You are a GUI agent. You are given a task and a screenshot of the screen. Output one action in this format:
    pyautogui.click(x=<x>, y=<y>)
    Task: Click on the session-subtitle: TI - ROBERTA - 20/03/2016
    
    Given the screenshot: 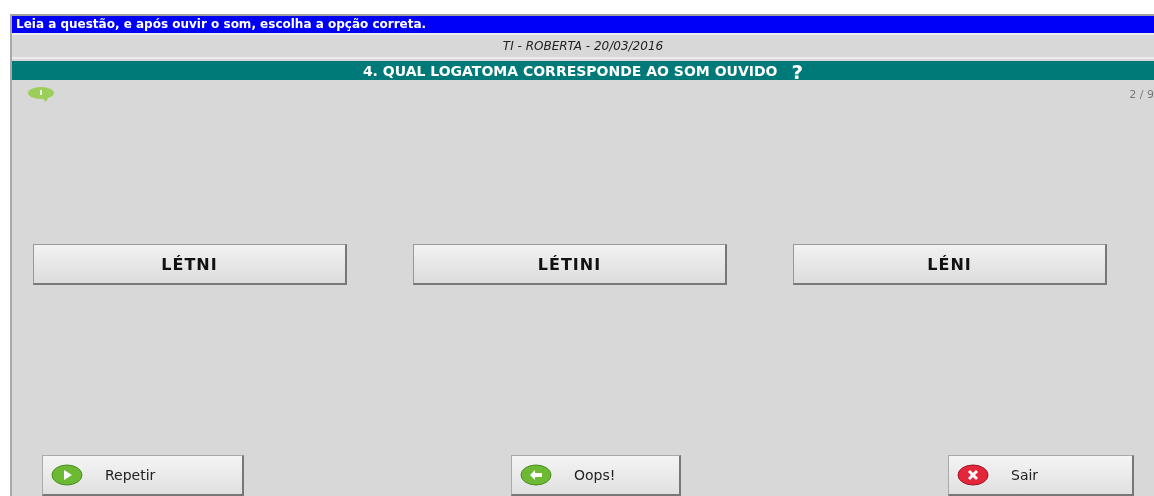 What is the action you would take?
    pyautogui.click(x=583, y=46)
    